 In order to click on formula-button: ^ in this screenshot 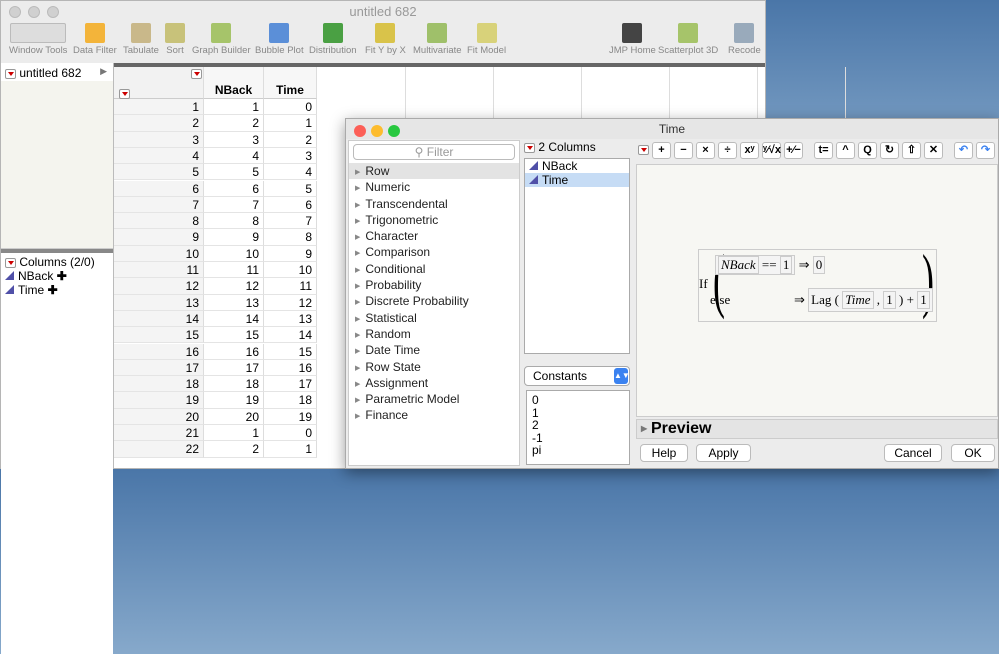, I will do `click(845, 150)`.